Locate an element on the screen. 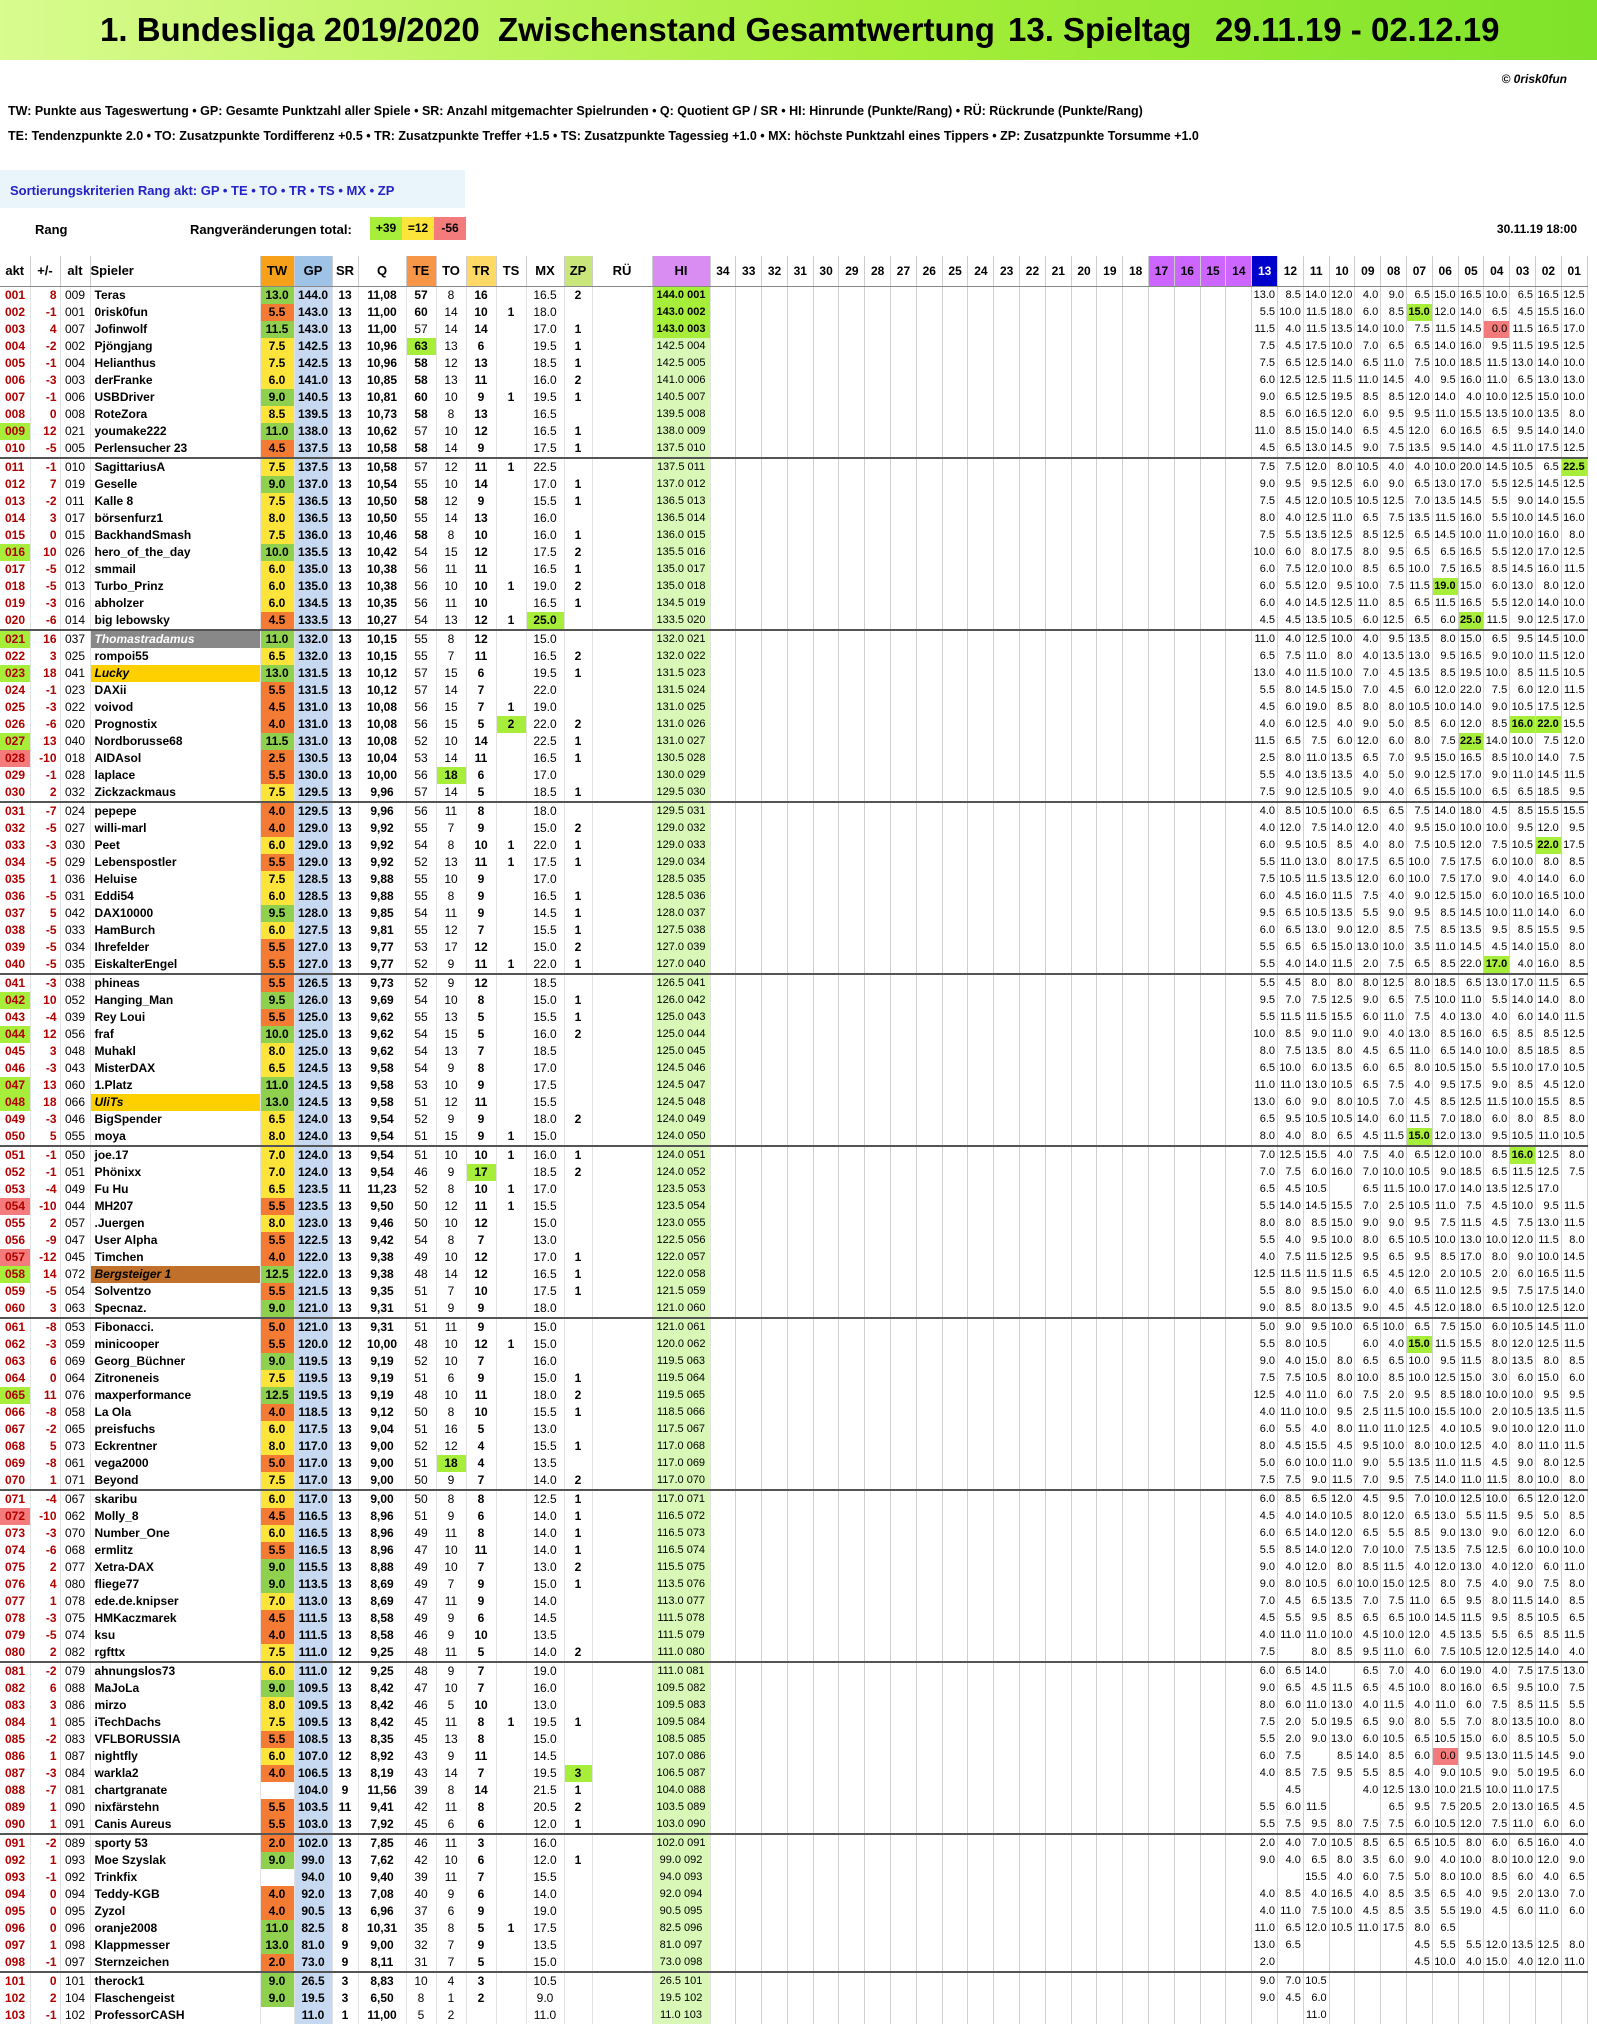 This screenshot has width=1597, height=2024. tw-value: 6.0 is located at coordinates (277, 380).